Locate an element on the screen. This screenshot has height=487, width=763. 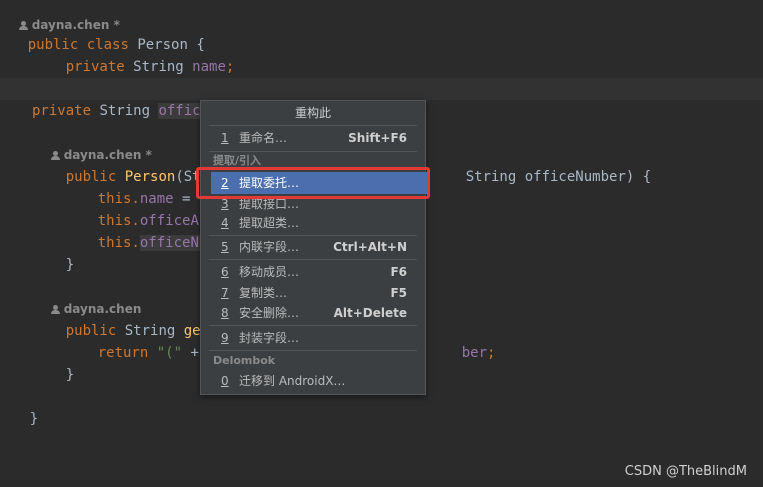
mnemonic: 4 is located at coordinates (225, 223).